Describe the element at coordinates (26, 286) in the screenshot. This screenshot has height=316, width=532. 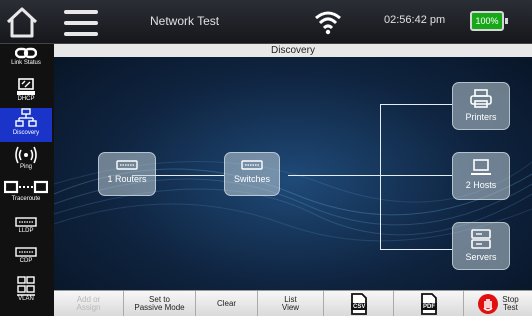
I see `vlan-icon` at that location.